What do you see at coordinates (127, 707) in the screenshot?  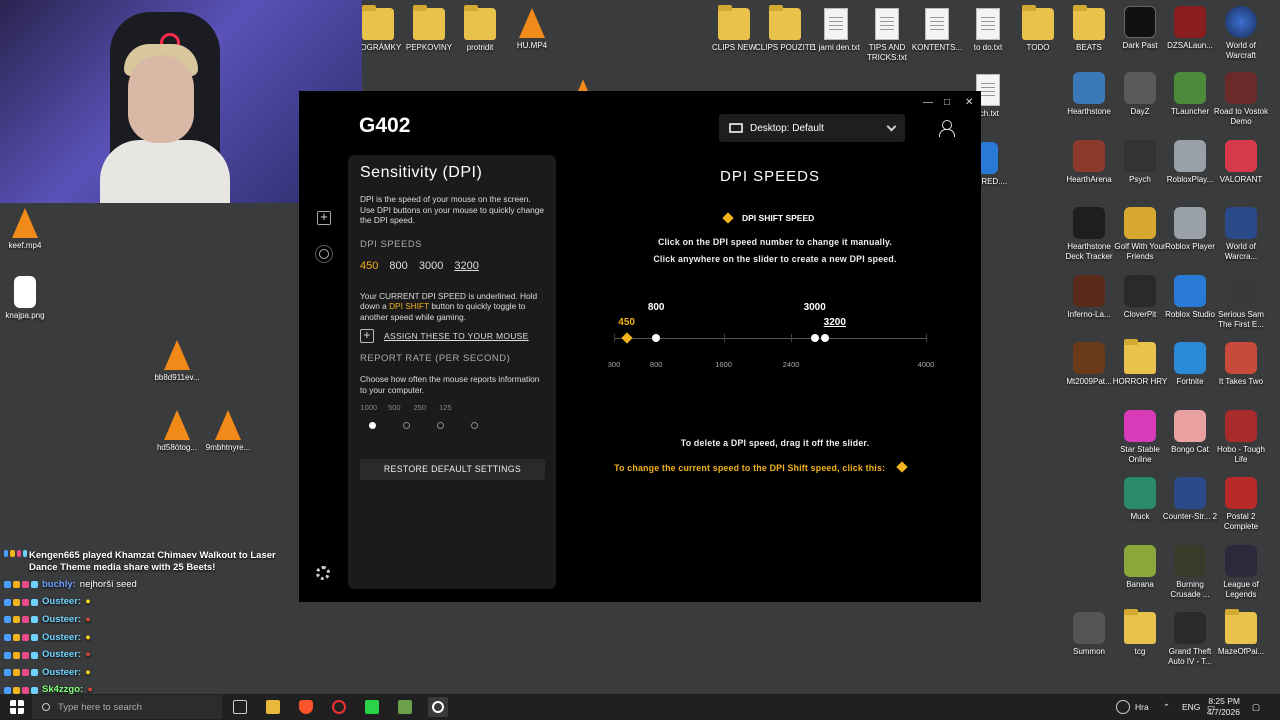 I see `search-box: Type here to search` at bounding box center [127, 707].